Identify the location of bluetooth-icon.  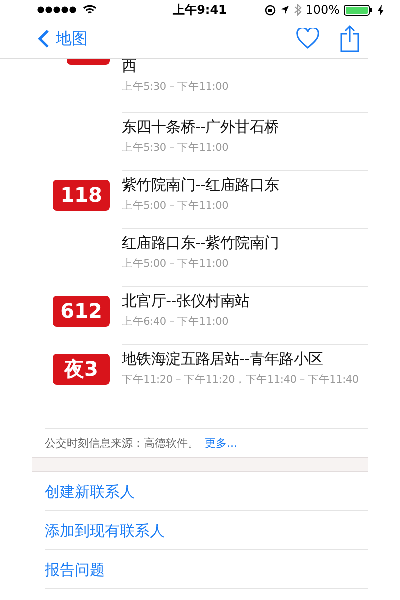
(298, 10).